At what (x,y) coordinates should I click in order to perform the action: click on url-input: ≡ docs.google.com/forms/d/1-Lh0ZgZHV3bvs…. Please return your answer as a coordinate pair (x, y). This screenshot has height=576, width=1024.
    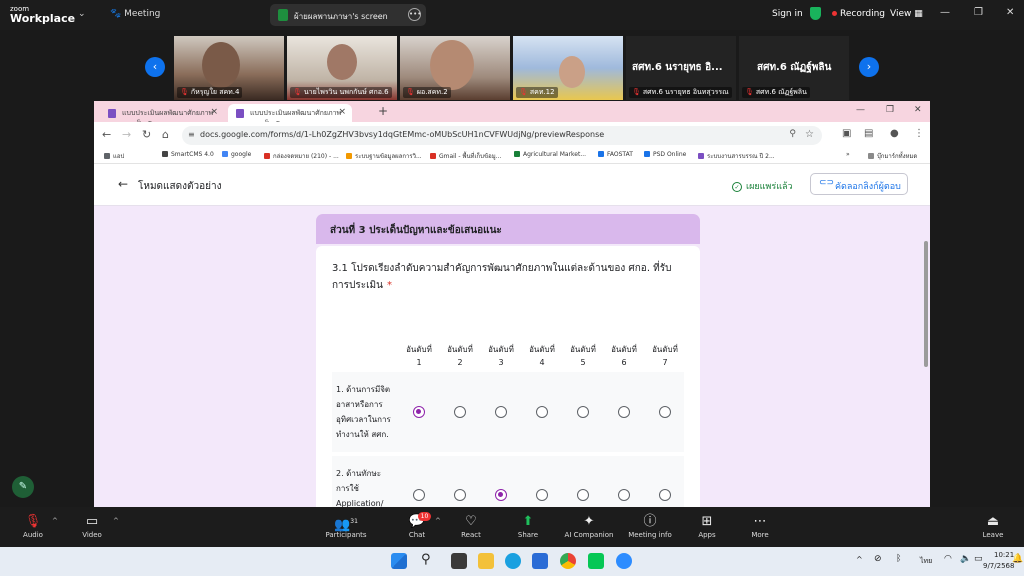
    Looking at the image, I should click on (502, 135).